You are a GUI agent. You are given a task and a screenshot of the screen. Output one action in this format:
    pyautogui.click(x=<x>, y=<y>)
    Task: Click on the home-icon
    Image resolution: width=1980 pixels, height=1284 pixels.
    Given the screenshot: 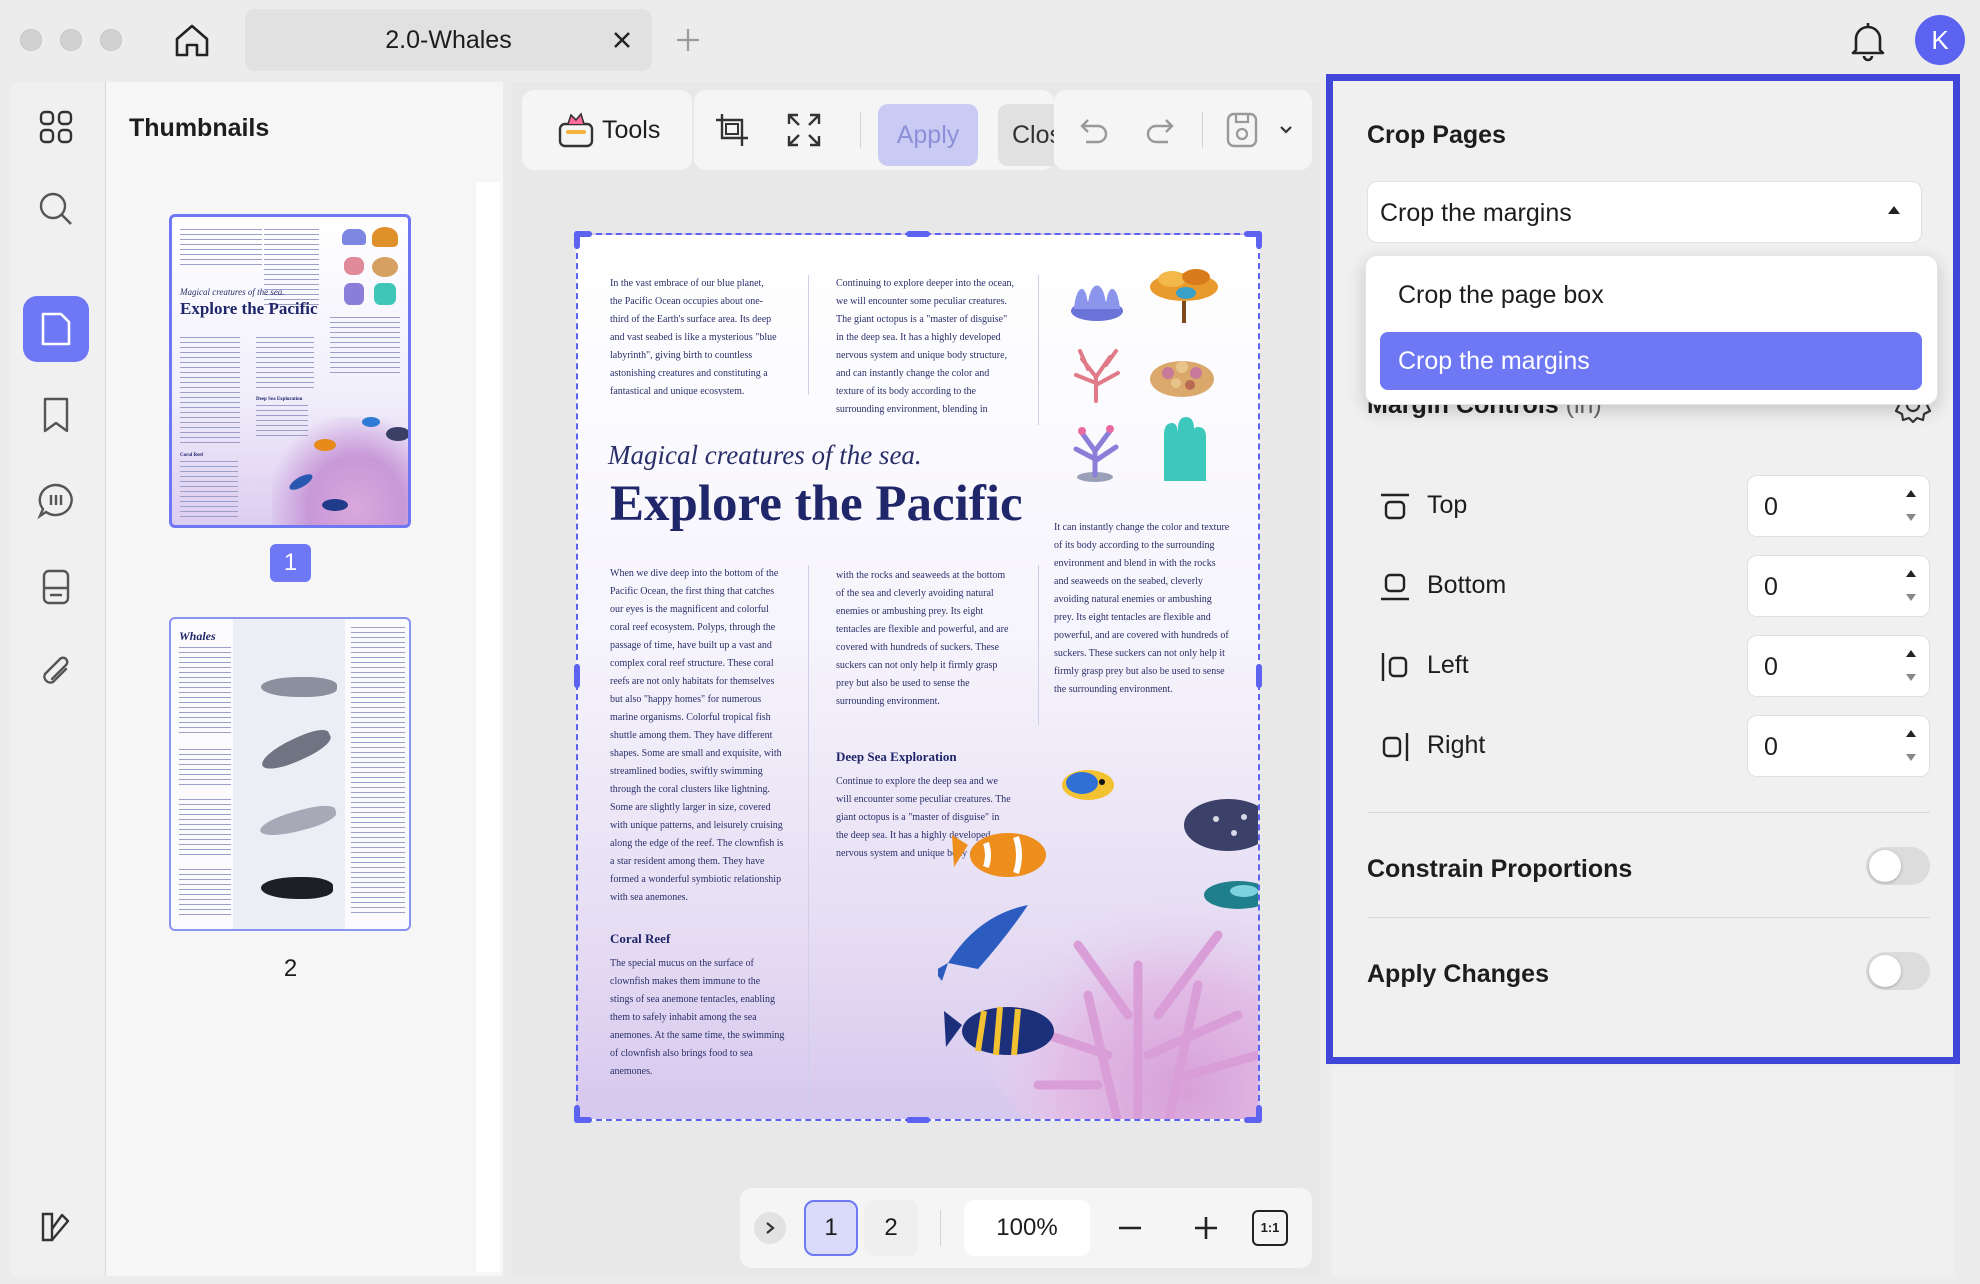 What is the action you would take?
    pyautogui.click(x=192, y=40)
    